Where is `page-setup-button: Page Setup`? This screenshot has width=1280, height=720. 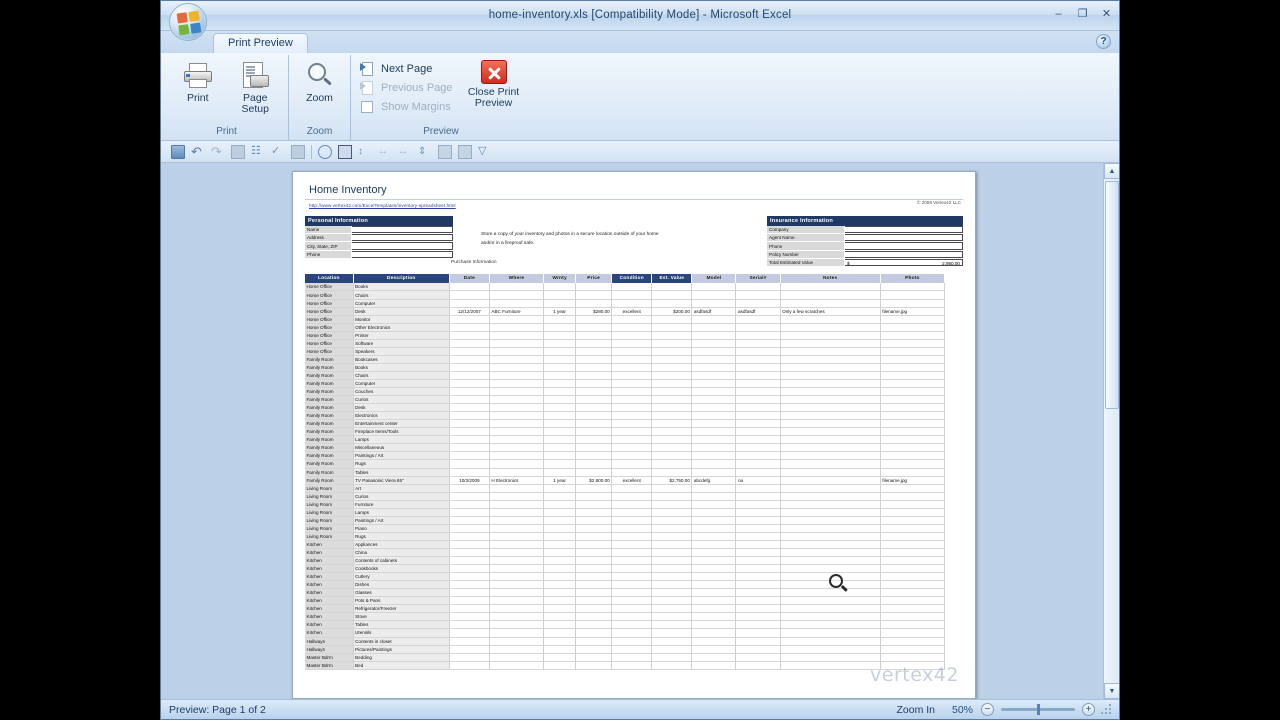 page-setup-button: Page Setup is located at coordinates (256, 86).